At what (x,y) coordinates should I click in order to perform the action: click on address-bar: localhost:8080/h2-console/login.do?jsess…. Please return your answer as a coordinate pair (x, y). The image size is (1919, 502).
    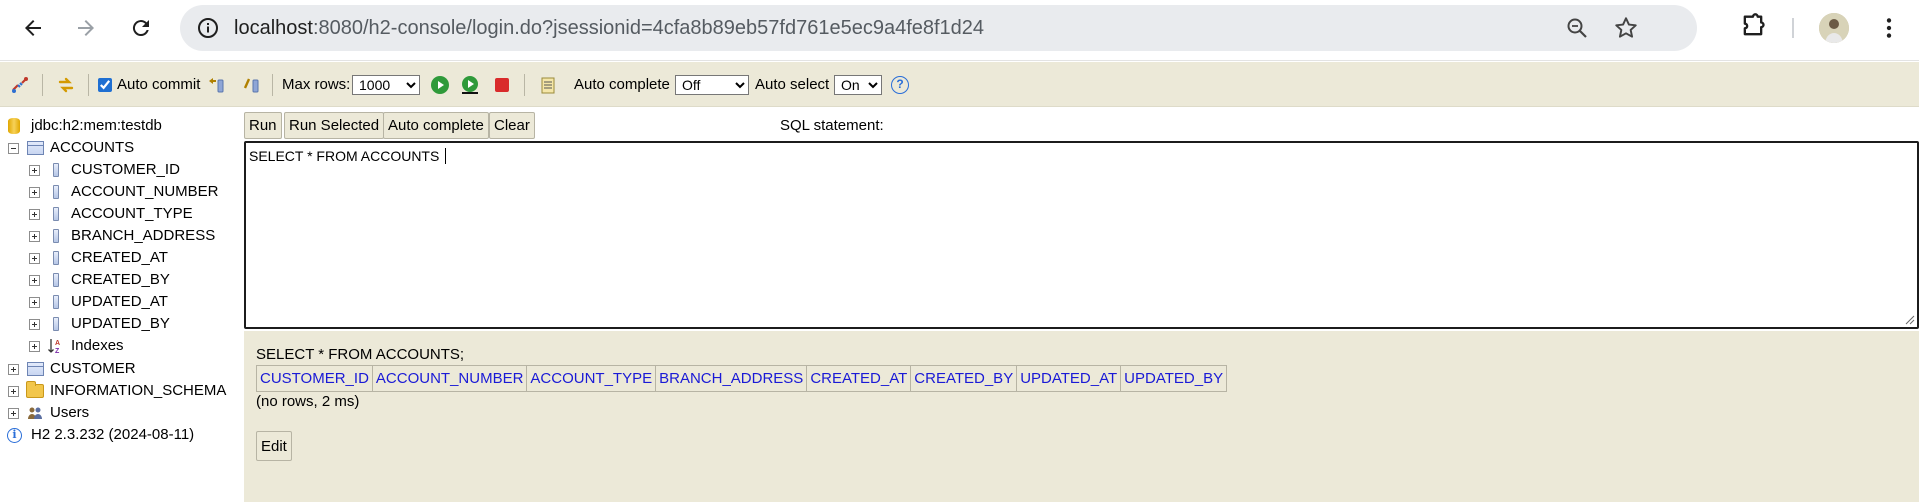
    Looking at the image, I should click on (938, 28).